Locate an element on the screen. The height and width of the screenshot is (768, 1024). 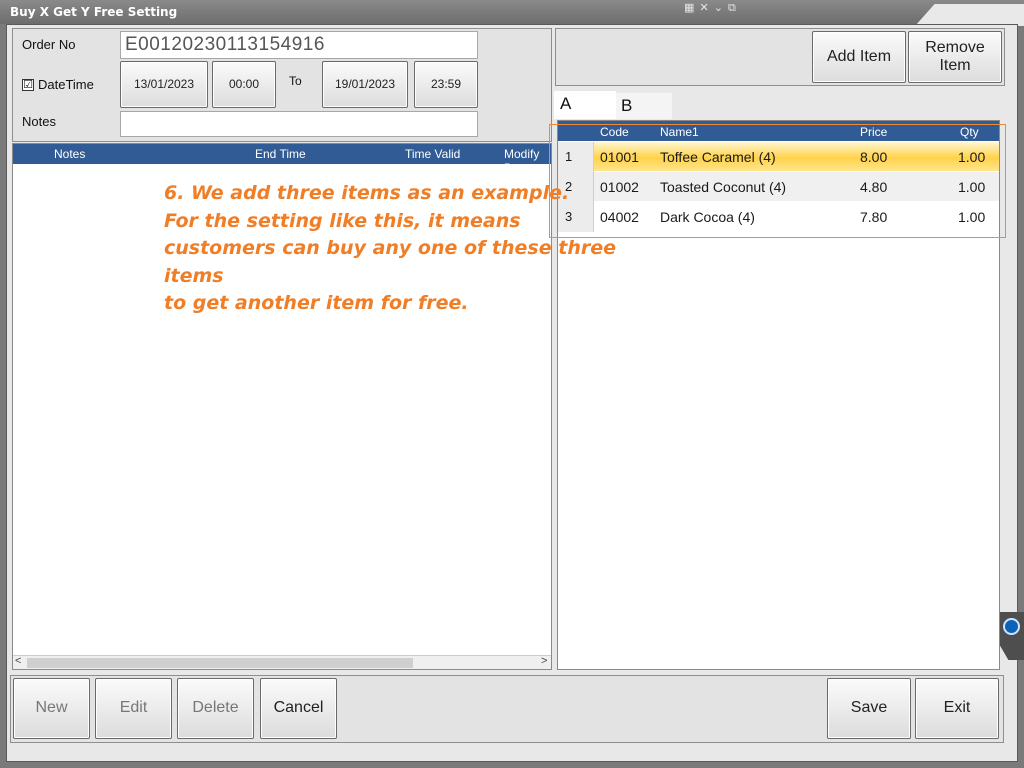
to-label: To is located at coordinates (295, 81).